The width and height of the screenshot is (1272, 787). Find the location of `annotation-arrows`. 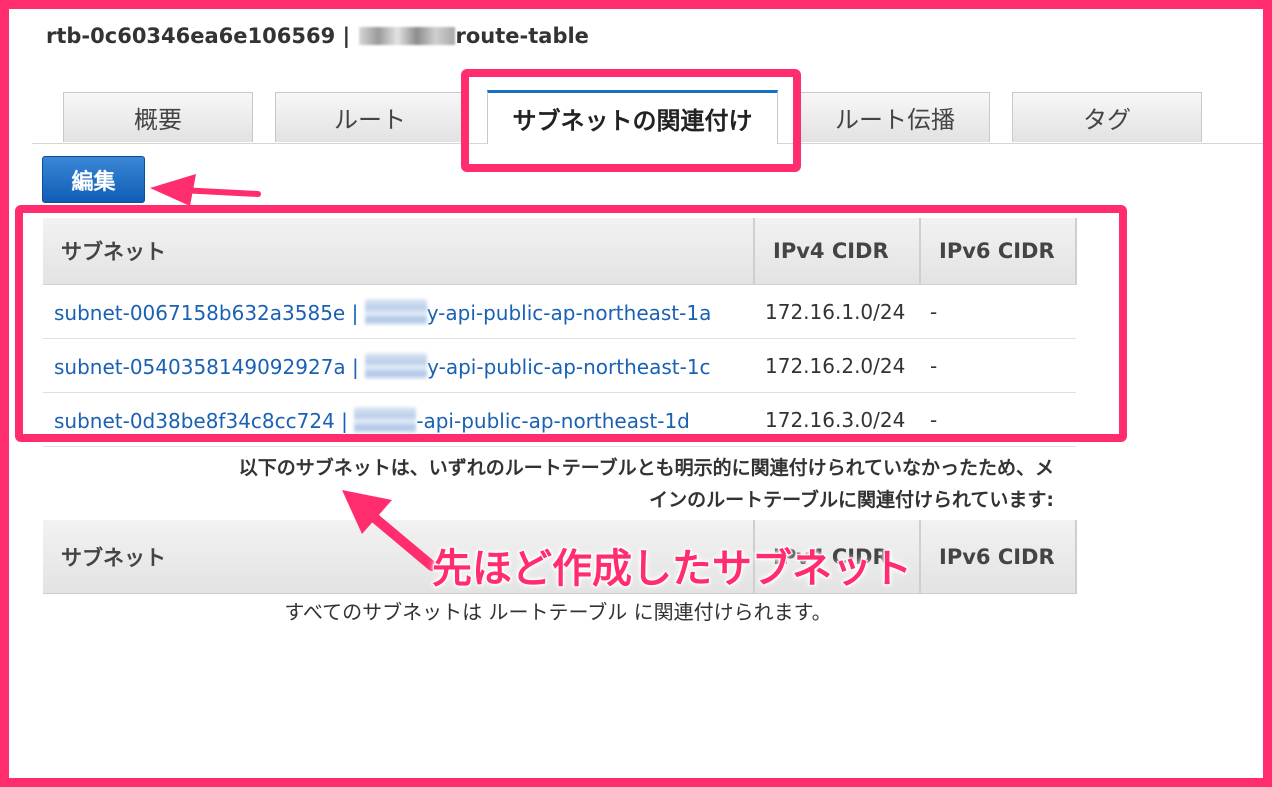

annotation-arrows is located at coordinates (293, 372).